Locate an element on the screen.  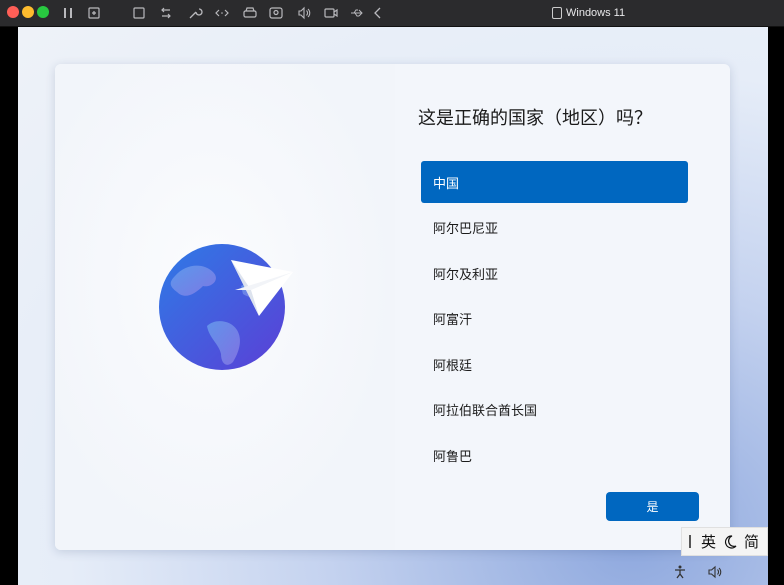
region-item-aruba: 阿鲁巴 is located at coordinates (554, 455).